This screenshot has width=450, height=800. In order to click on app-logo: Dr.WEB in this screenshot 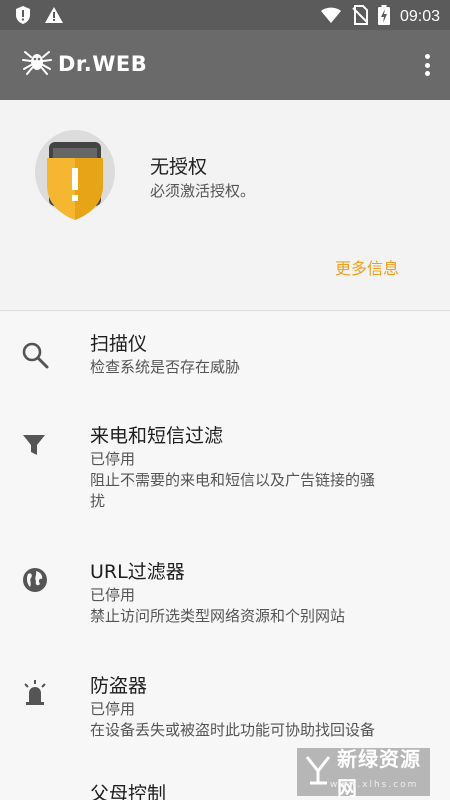, I will do `click(84, 64)`.